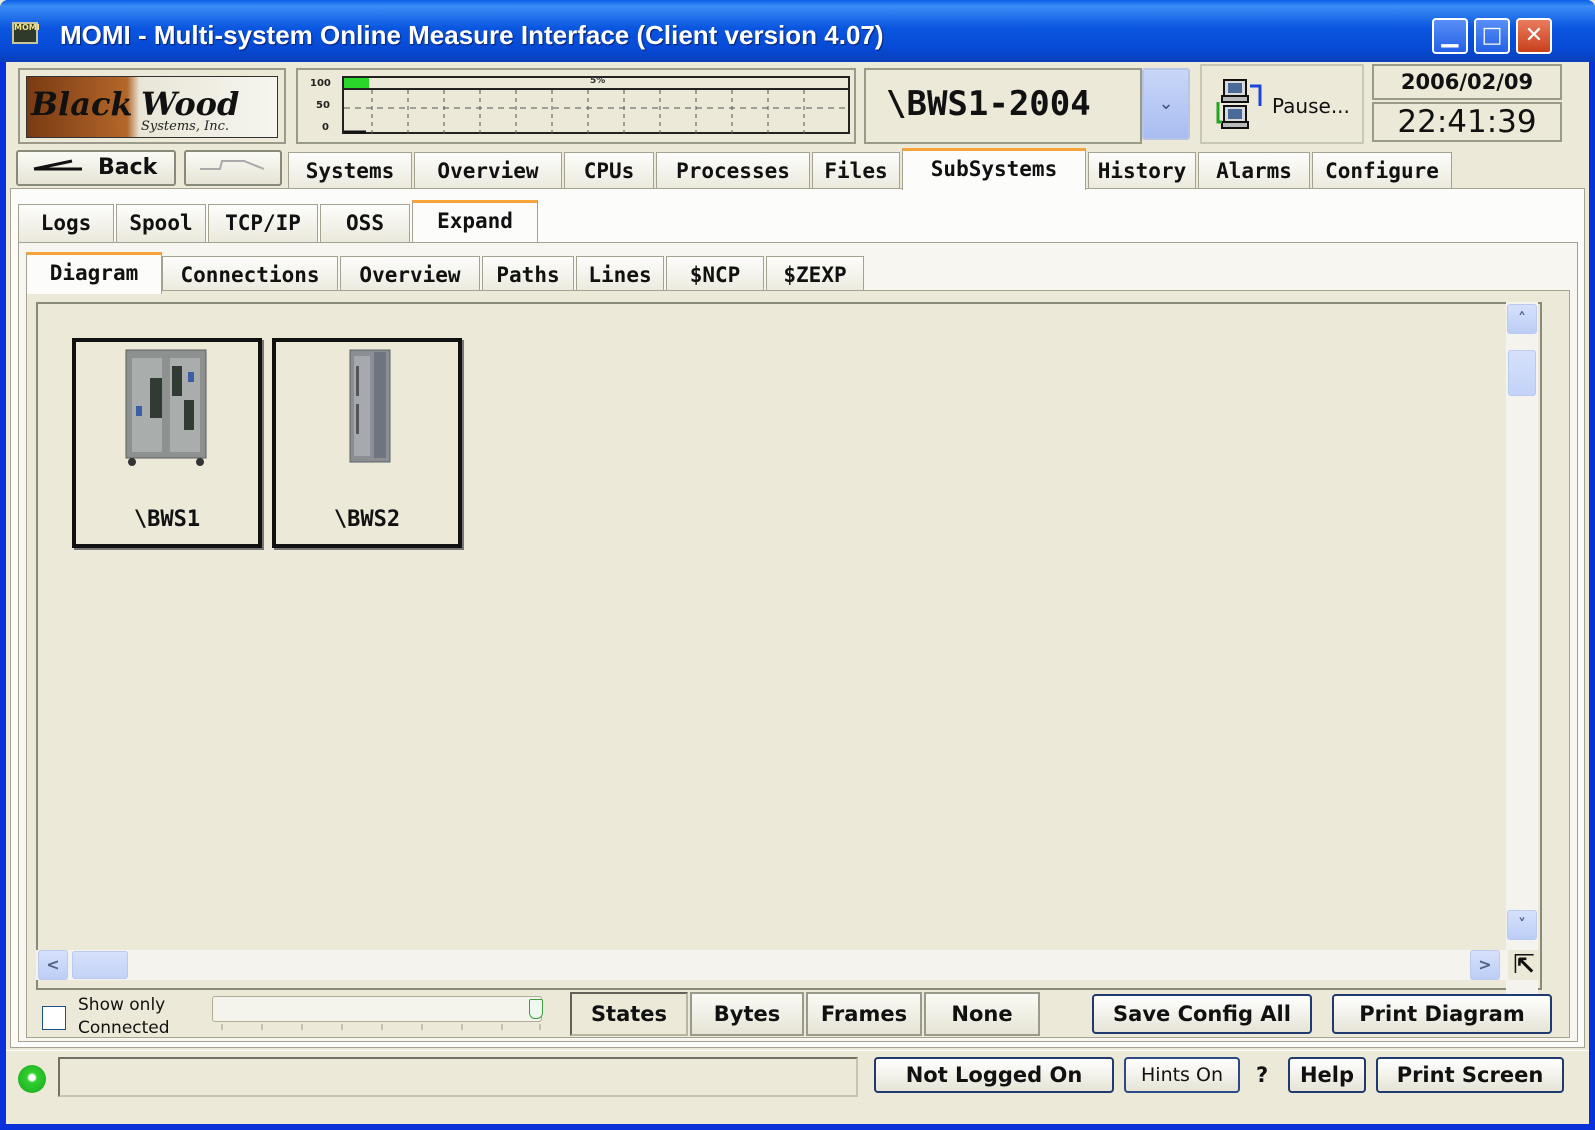  I want to click on show-only-label-line2: Connected, so click(124, 1028).